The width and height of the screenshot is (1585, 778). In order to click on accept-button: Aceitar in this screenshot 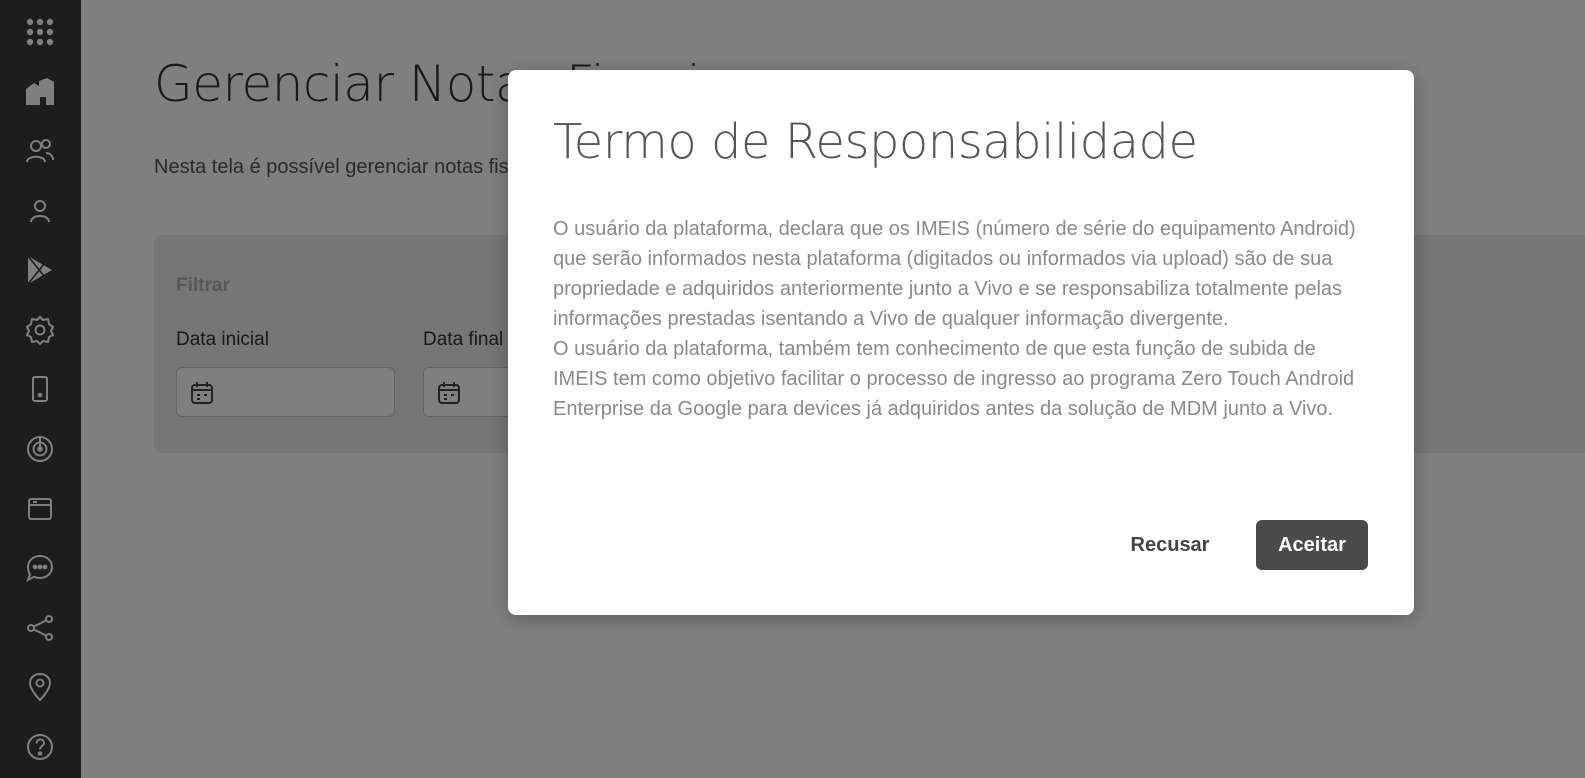, I will do `click(1312, 545)`.